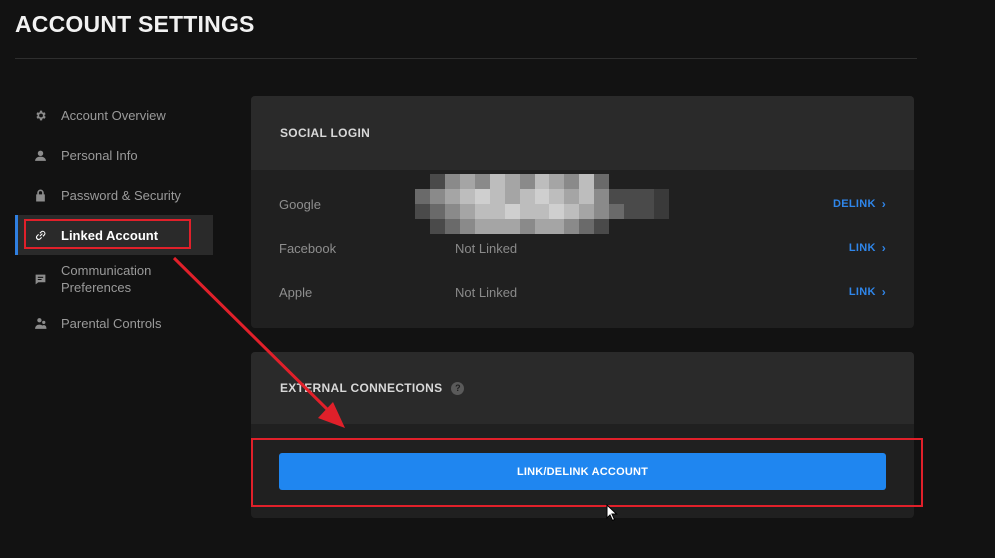 Image resolution: width=995 pixels, height=558 pixels. I want to click on user-icon, so click(40, 155).